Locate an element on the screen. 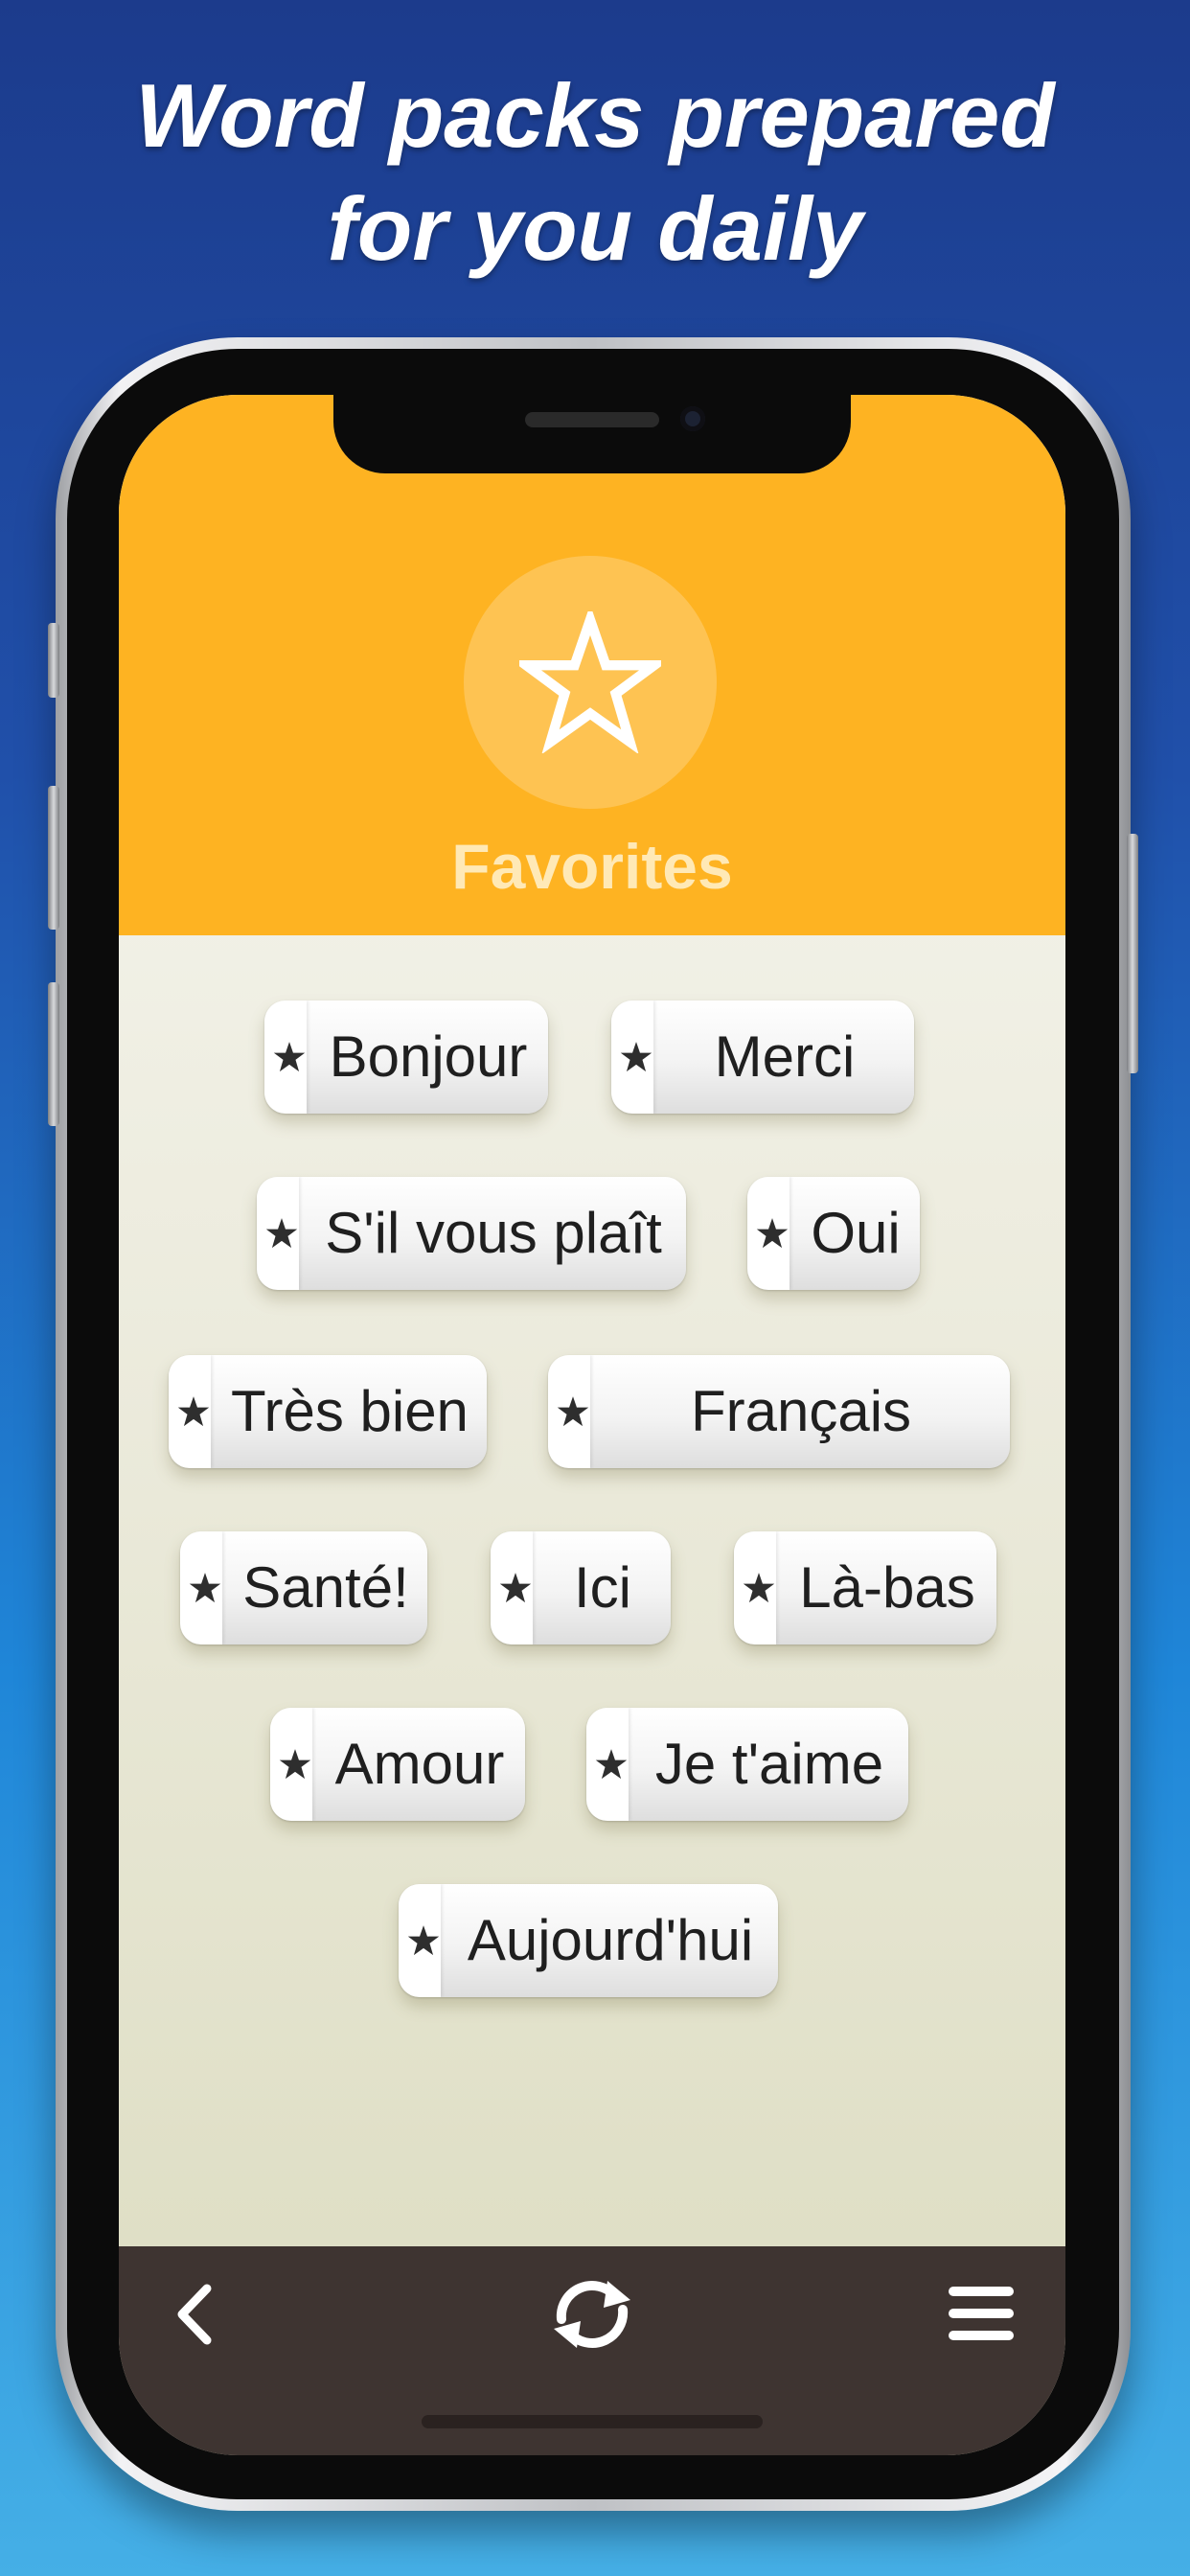 The width and height of the screenshot is (1190, 2576). word-chip-sante: Santé! is located at coordinates (303, 1587).